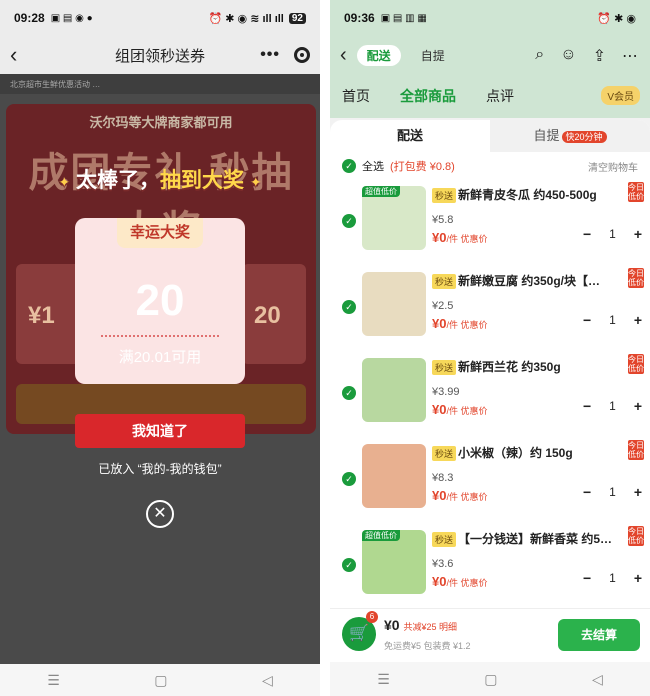  What do you see at coordinates (349, 166) in the screenshot?
I see `select-all-checkbox: ✓` at bounding box center [349, 166].